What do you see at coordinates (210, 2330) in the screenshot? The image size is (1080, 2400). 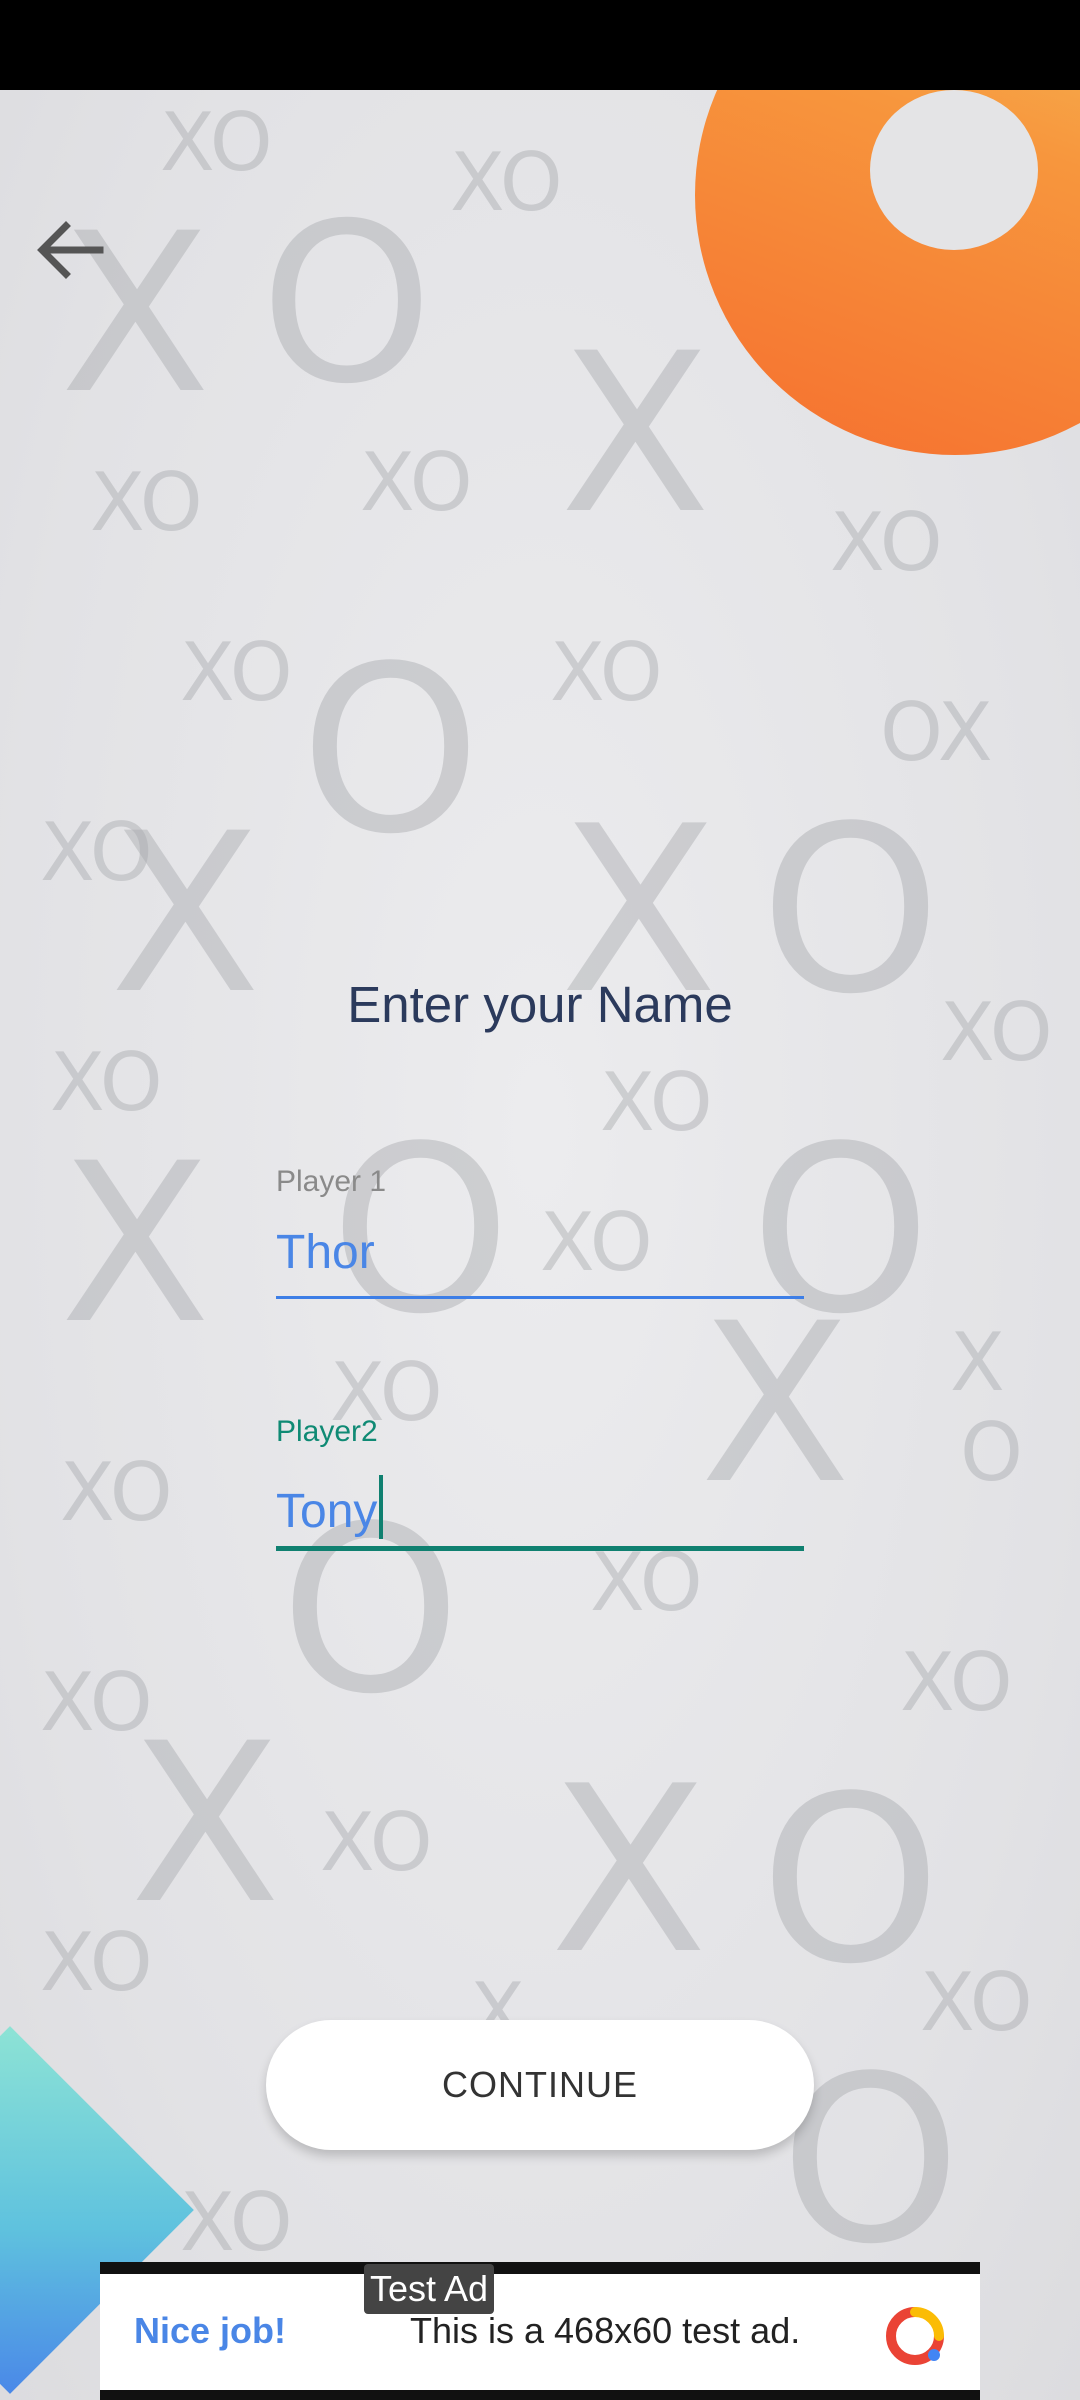 I see `ad-headline: Nice job!` at bounding box center [210, 2330].